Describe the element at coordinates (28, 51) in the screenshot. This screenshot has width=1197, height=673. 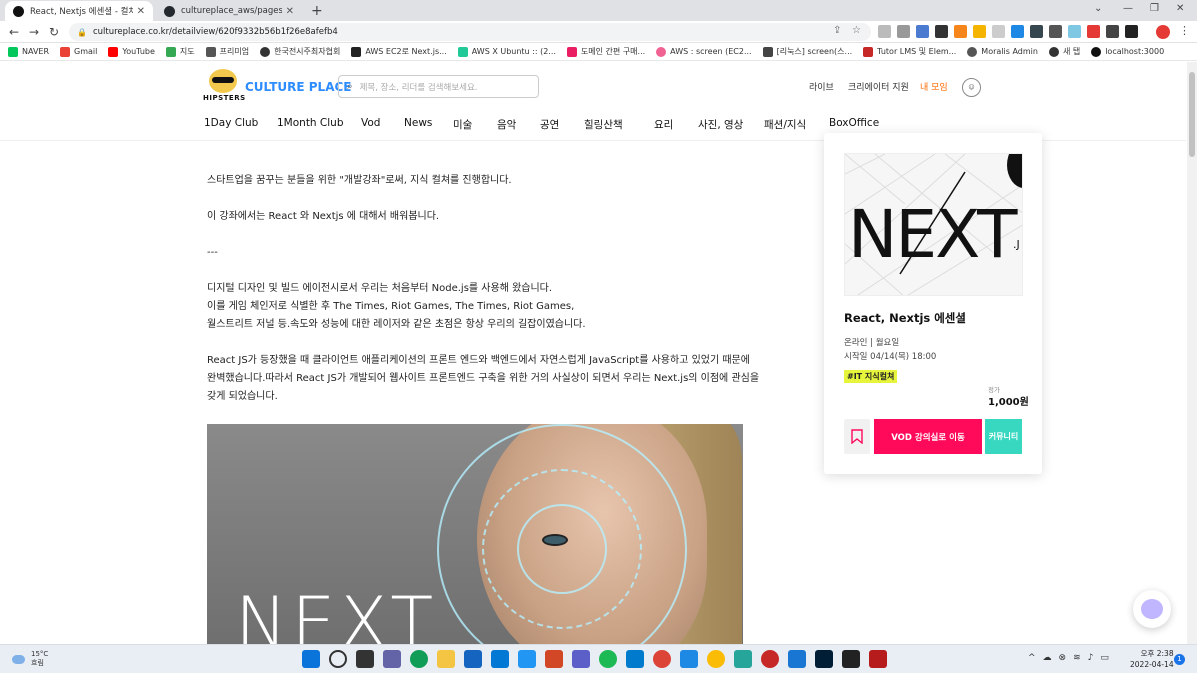
I see `bookmark-naver: NAVER` at that location.